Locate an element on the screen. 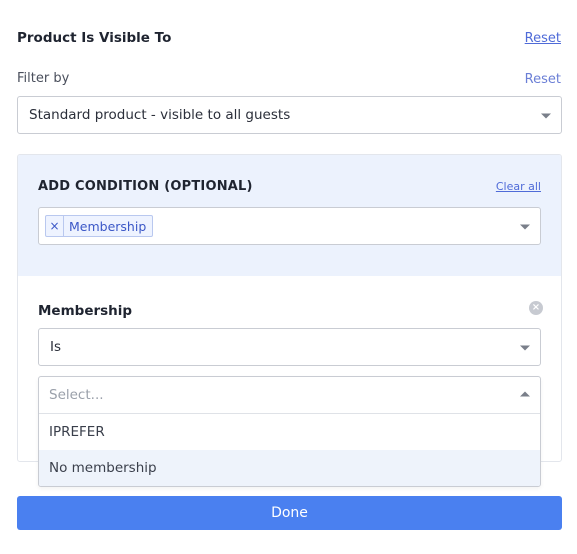 The height and width of the screenshot is (554, 577). condition-tag: × Membership is located at coordinates (99, 226).